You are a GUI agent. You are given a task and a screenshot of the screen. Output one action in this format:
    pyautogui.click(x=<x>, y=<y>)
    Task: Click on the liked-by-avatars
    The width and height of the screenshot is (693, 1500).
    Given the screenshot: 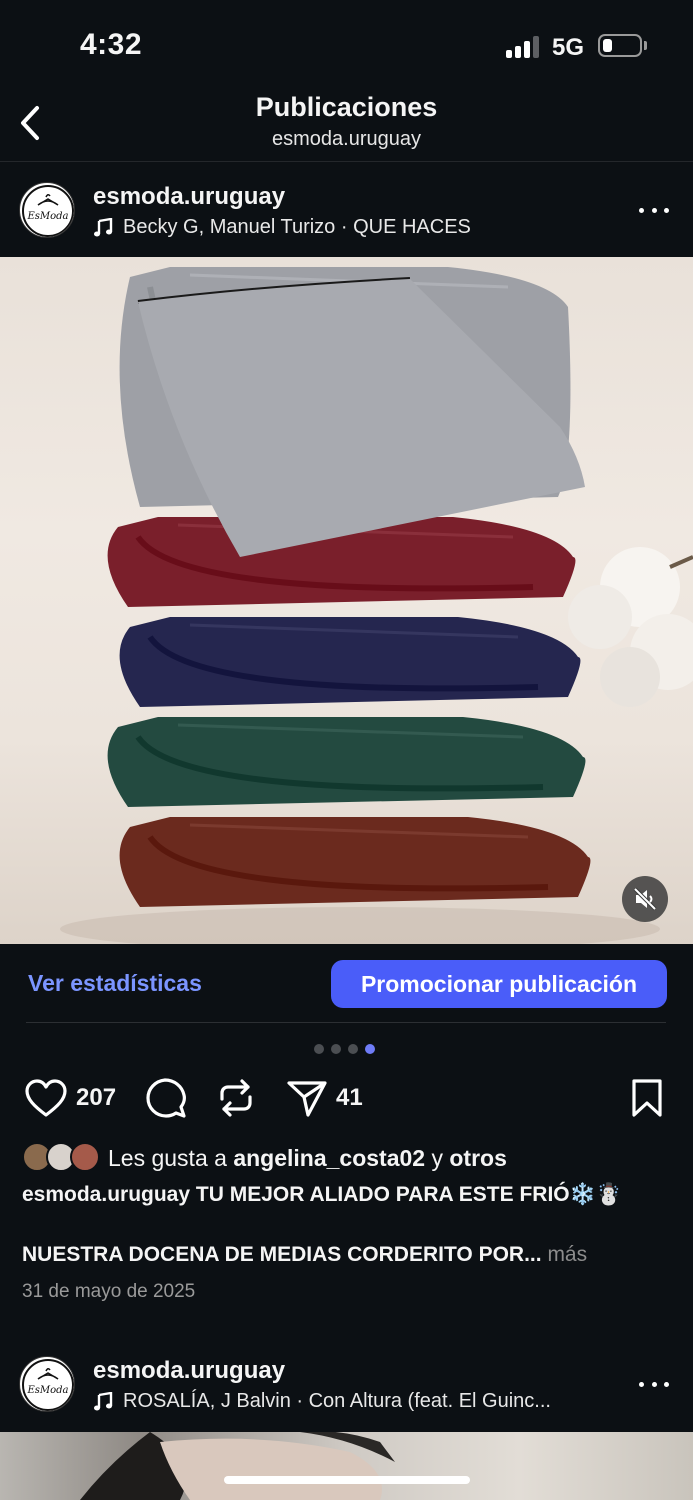 What is the action you would take?
    pyautogui.click(x=62, y=1158)
    